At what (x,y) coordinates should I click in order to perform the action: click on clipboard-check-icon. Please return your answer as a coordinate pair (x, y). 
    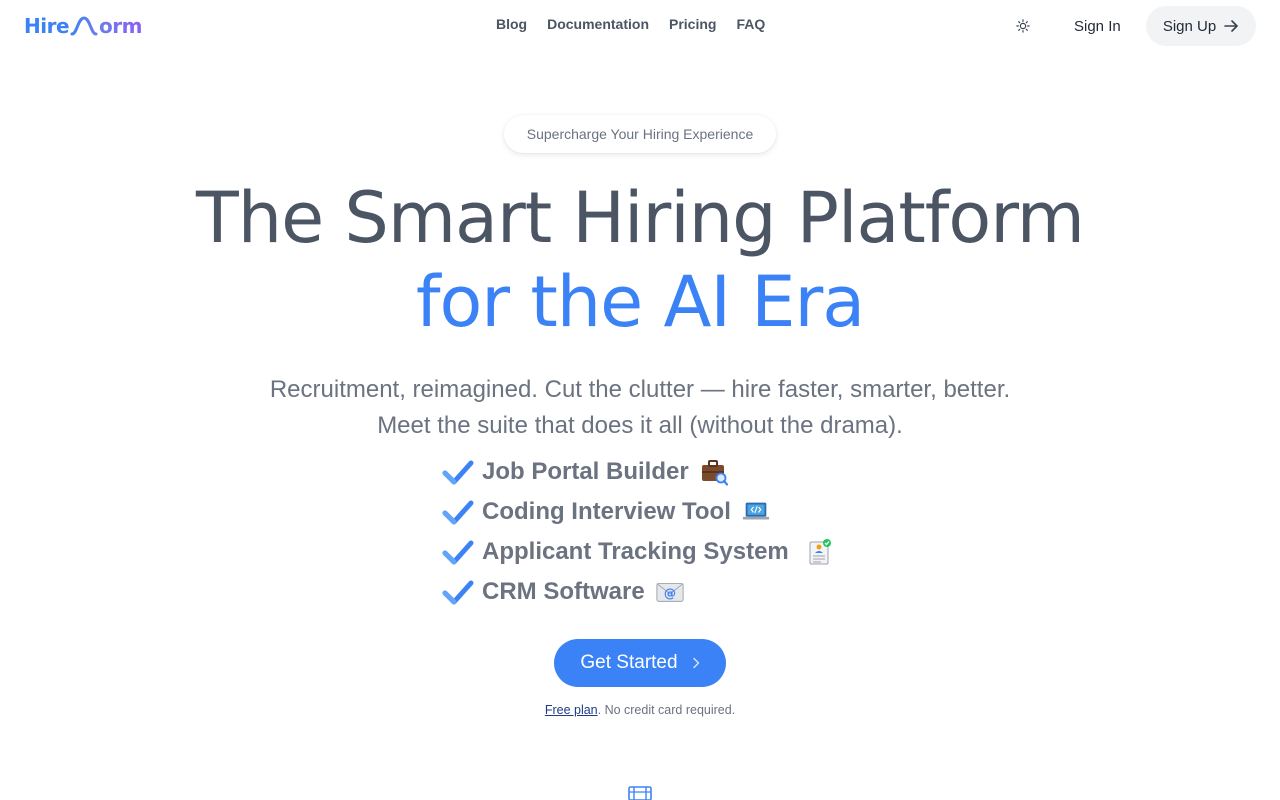
    Looking at the image, I should click on (820, 552).